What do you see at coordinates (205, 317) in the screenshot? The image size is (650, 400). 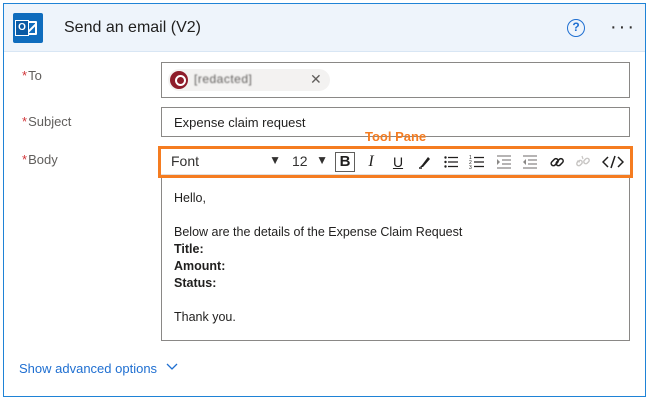 I see `body-line-closing: Thank you.` at bounding box center [205, 317].